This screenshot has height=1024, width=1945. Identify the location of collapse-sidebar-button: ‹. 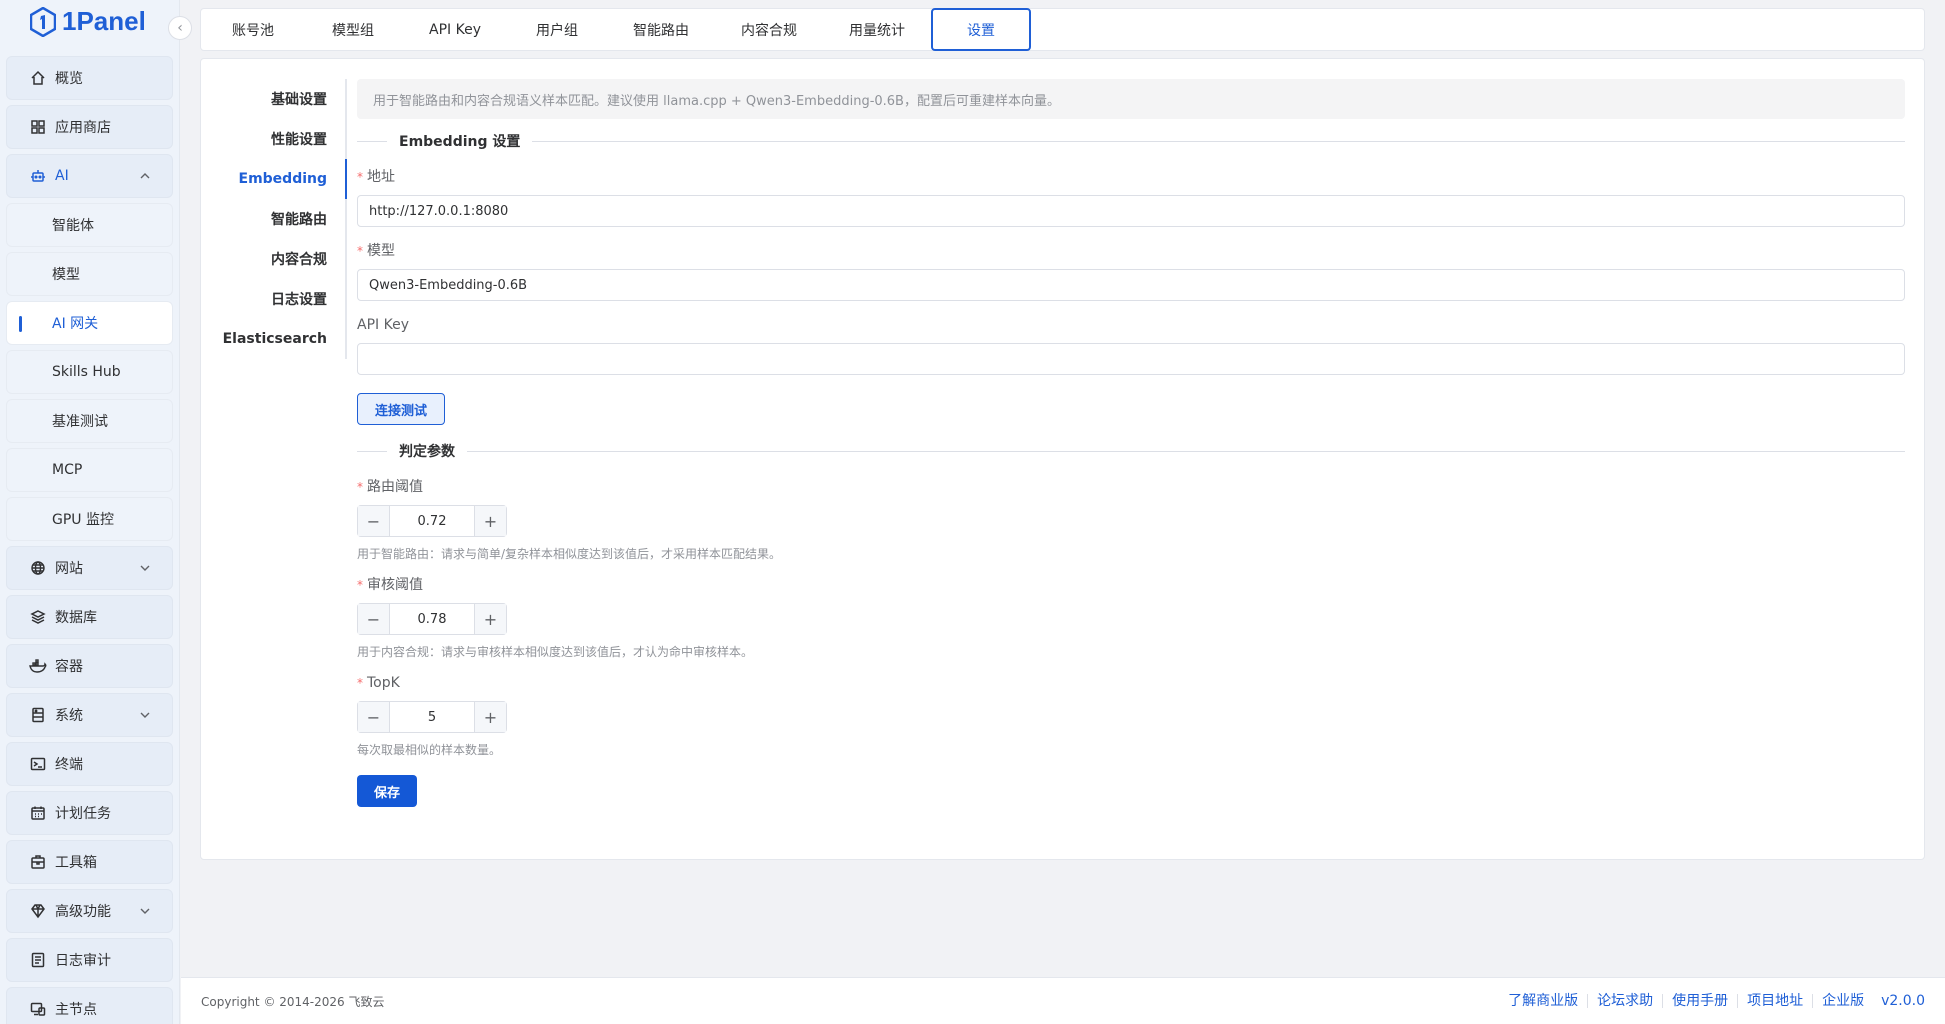
(180, 28).